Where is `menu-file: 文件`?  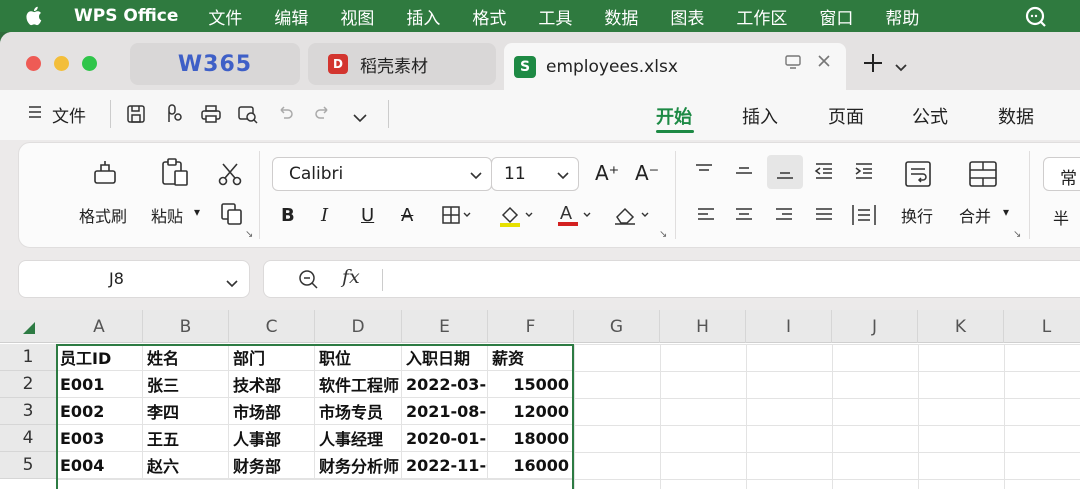 menu-file: 文件 is located at coordinates (225, 16).